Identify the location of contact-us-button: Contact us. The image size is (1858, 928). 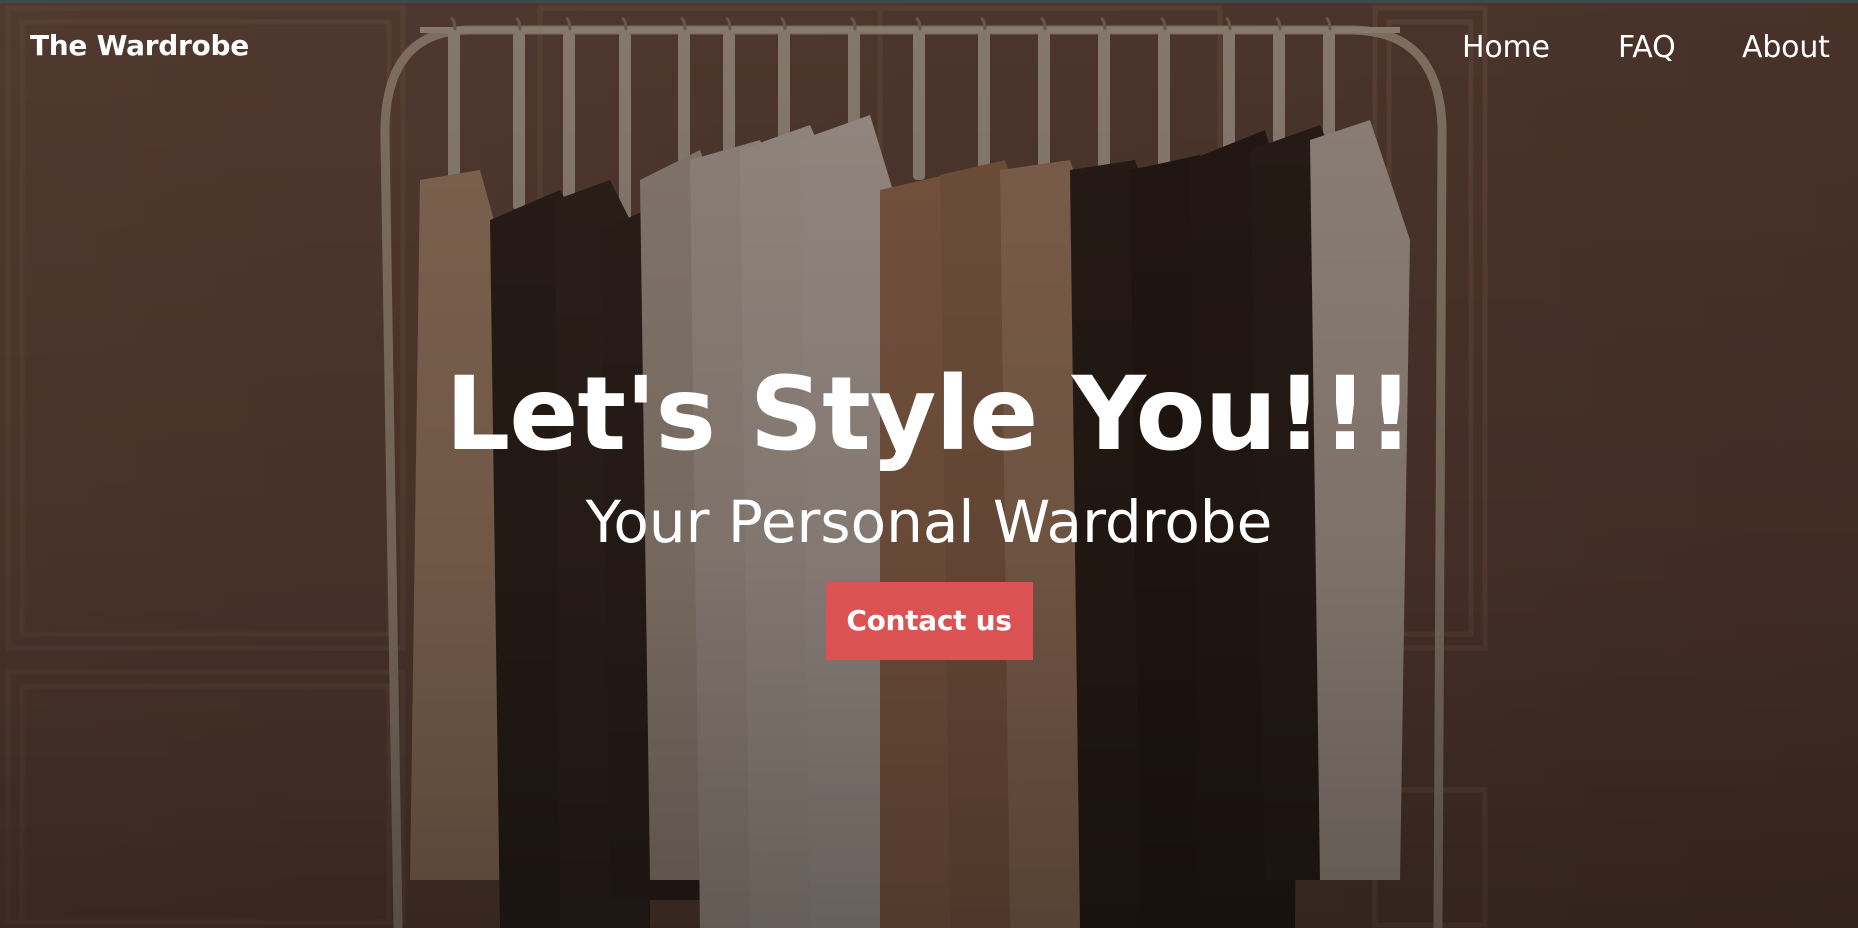
(929, 621).